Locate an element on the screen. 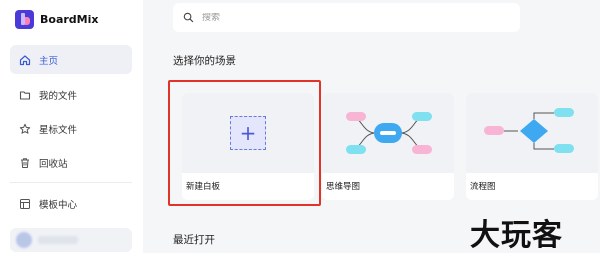  home-icon is located at coordinates (25, 60).